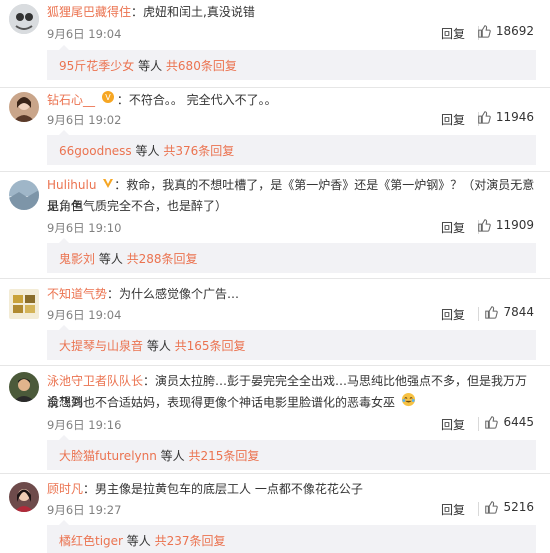 This screenshot has width=550, height=553. What do you see at coordinates (201, 66) in the screenshot?
I see `more-replies-link: 共680条回复` at bounding box center [201, 66].